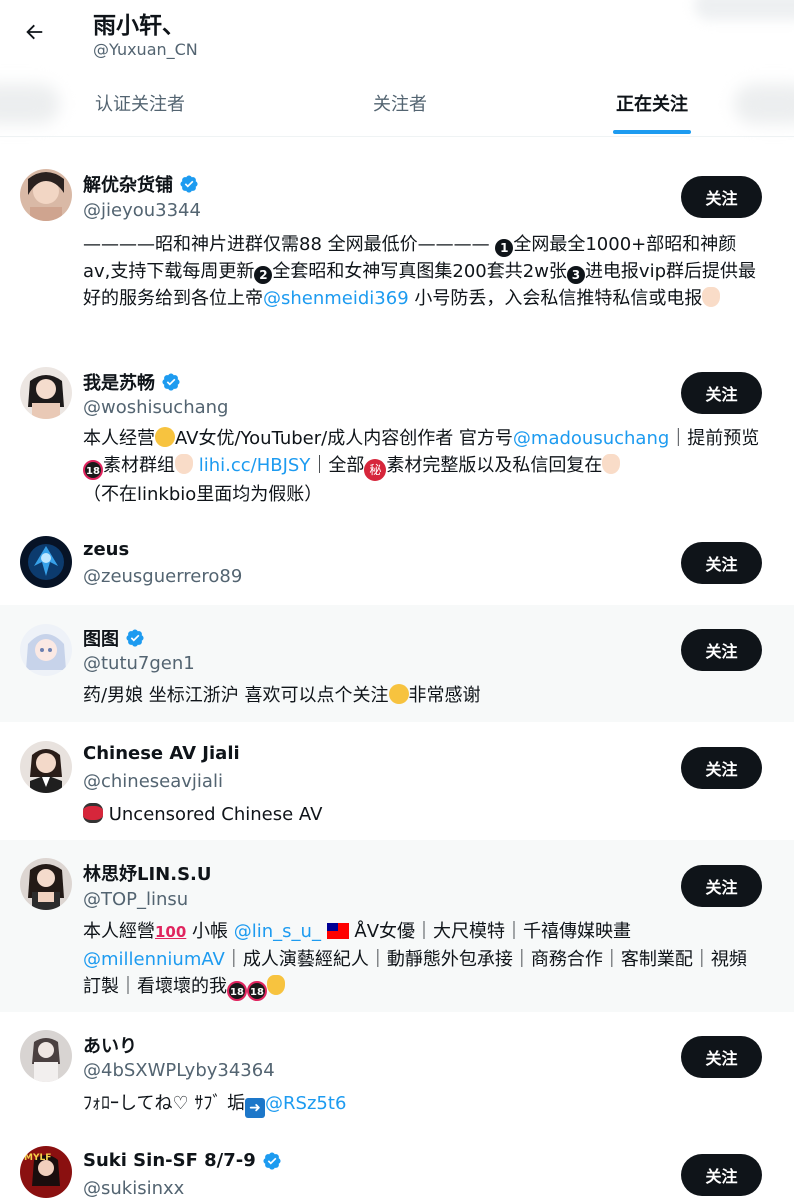 The width and height of the screenshot is (794, 1200). Describe the element at coordinates (711, 297) in the screenshot. I see `pointing-left-icon` at that location.